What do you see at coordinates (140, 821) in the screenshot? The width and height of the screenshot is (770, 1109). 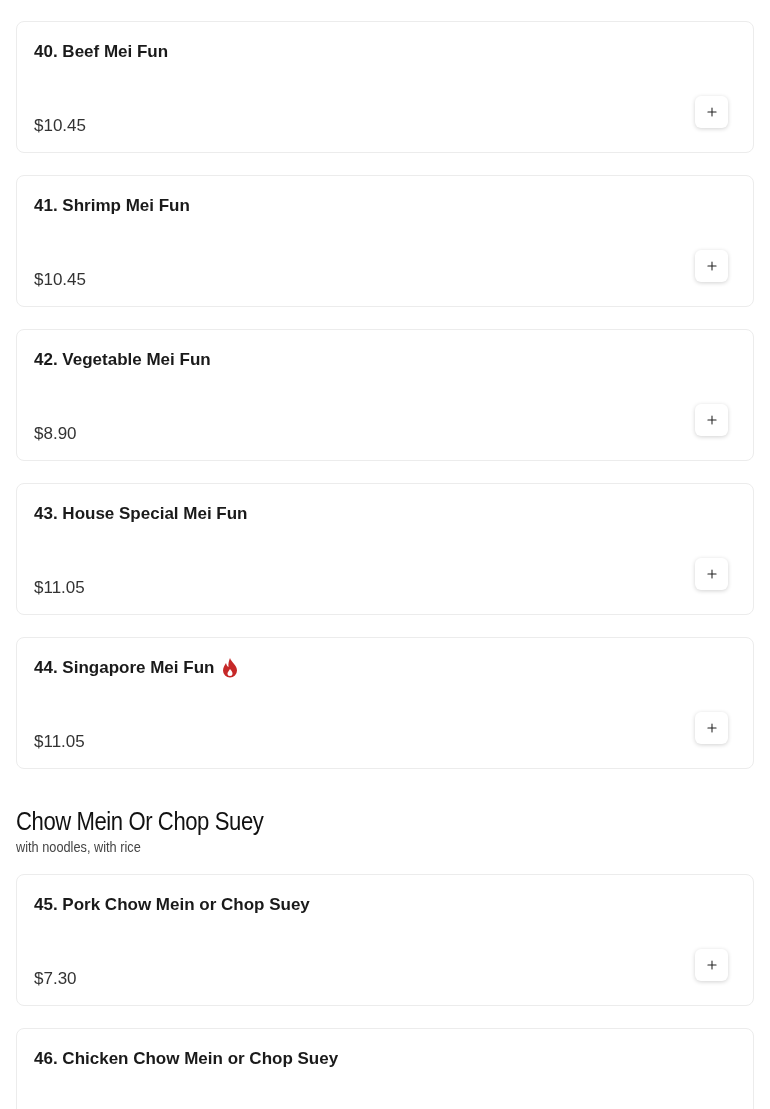 I see `section-title: Chow Mein Or Chop Suey` at bounding box center [140, 821].